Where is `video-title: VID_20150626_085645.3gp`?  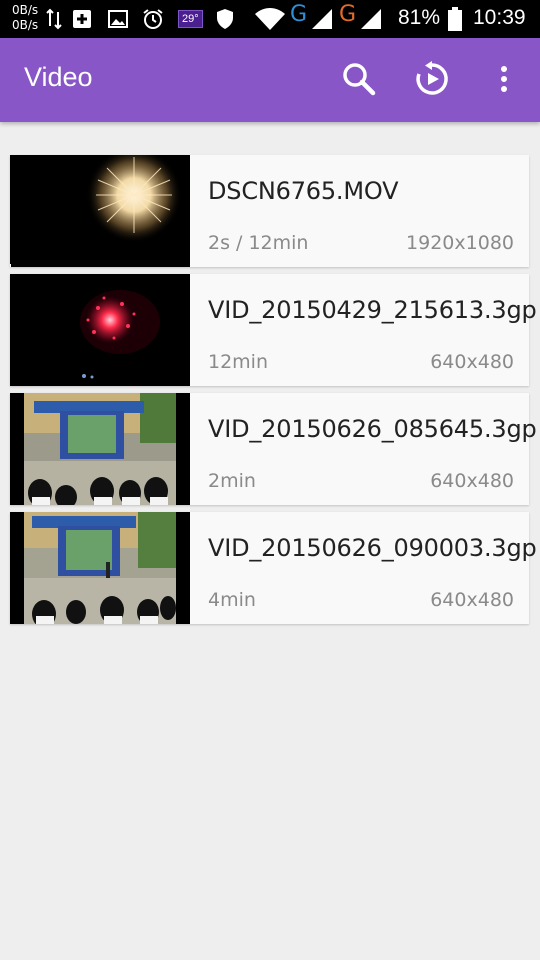 video-title: VID_20150626_085645.3gp is located at coordinates (372, 429).